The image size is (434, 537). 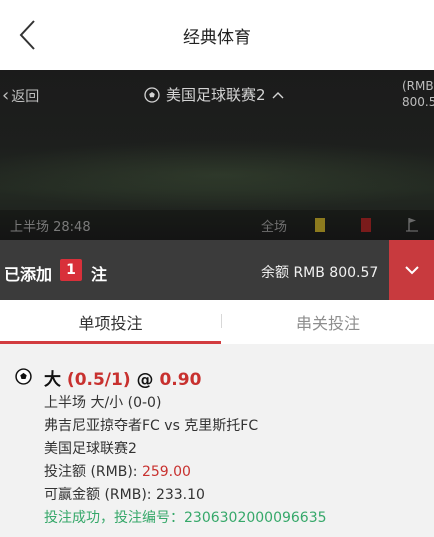 I want to click on video-back-button: ‹ 返回, so click(x=20, y=96).